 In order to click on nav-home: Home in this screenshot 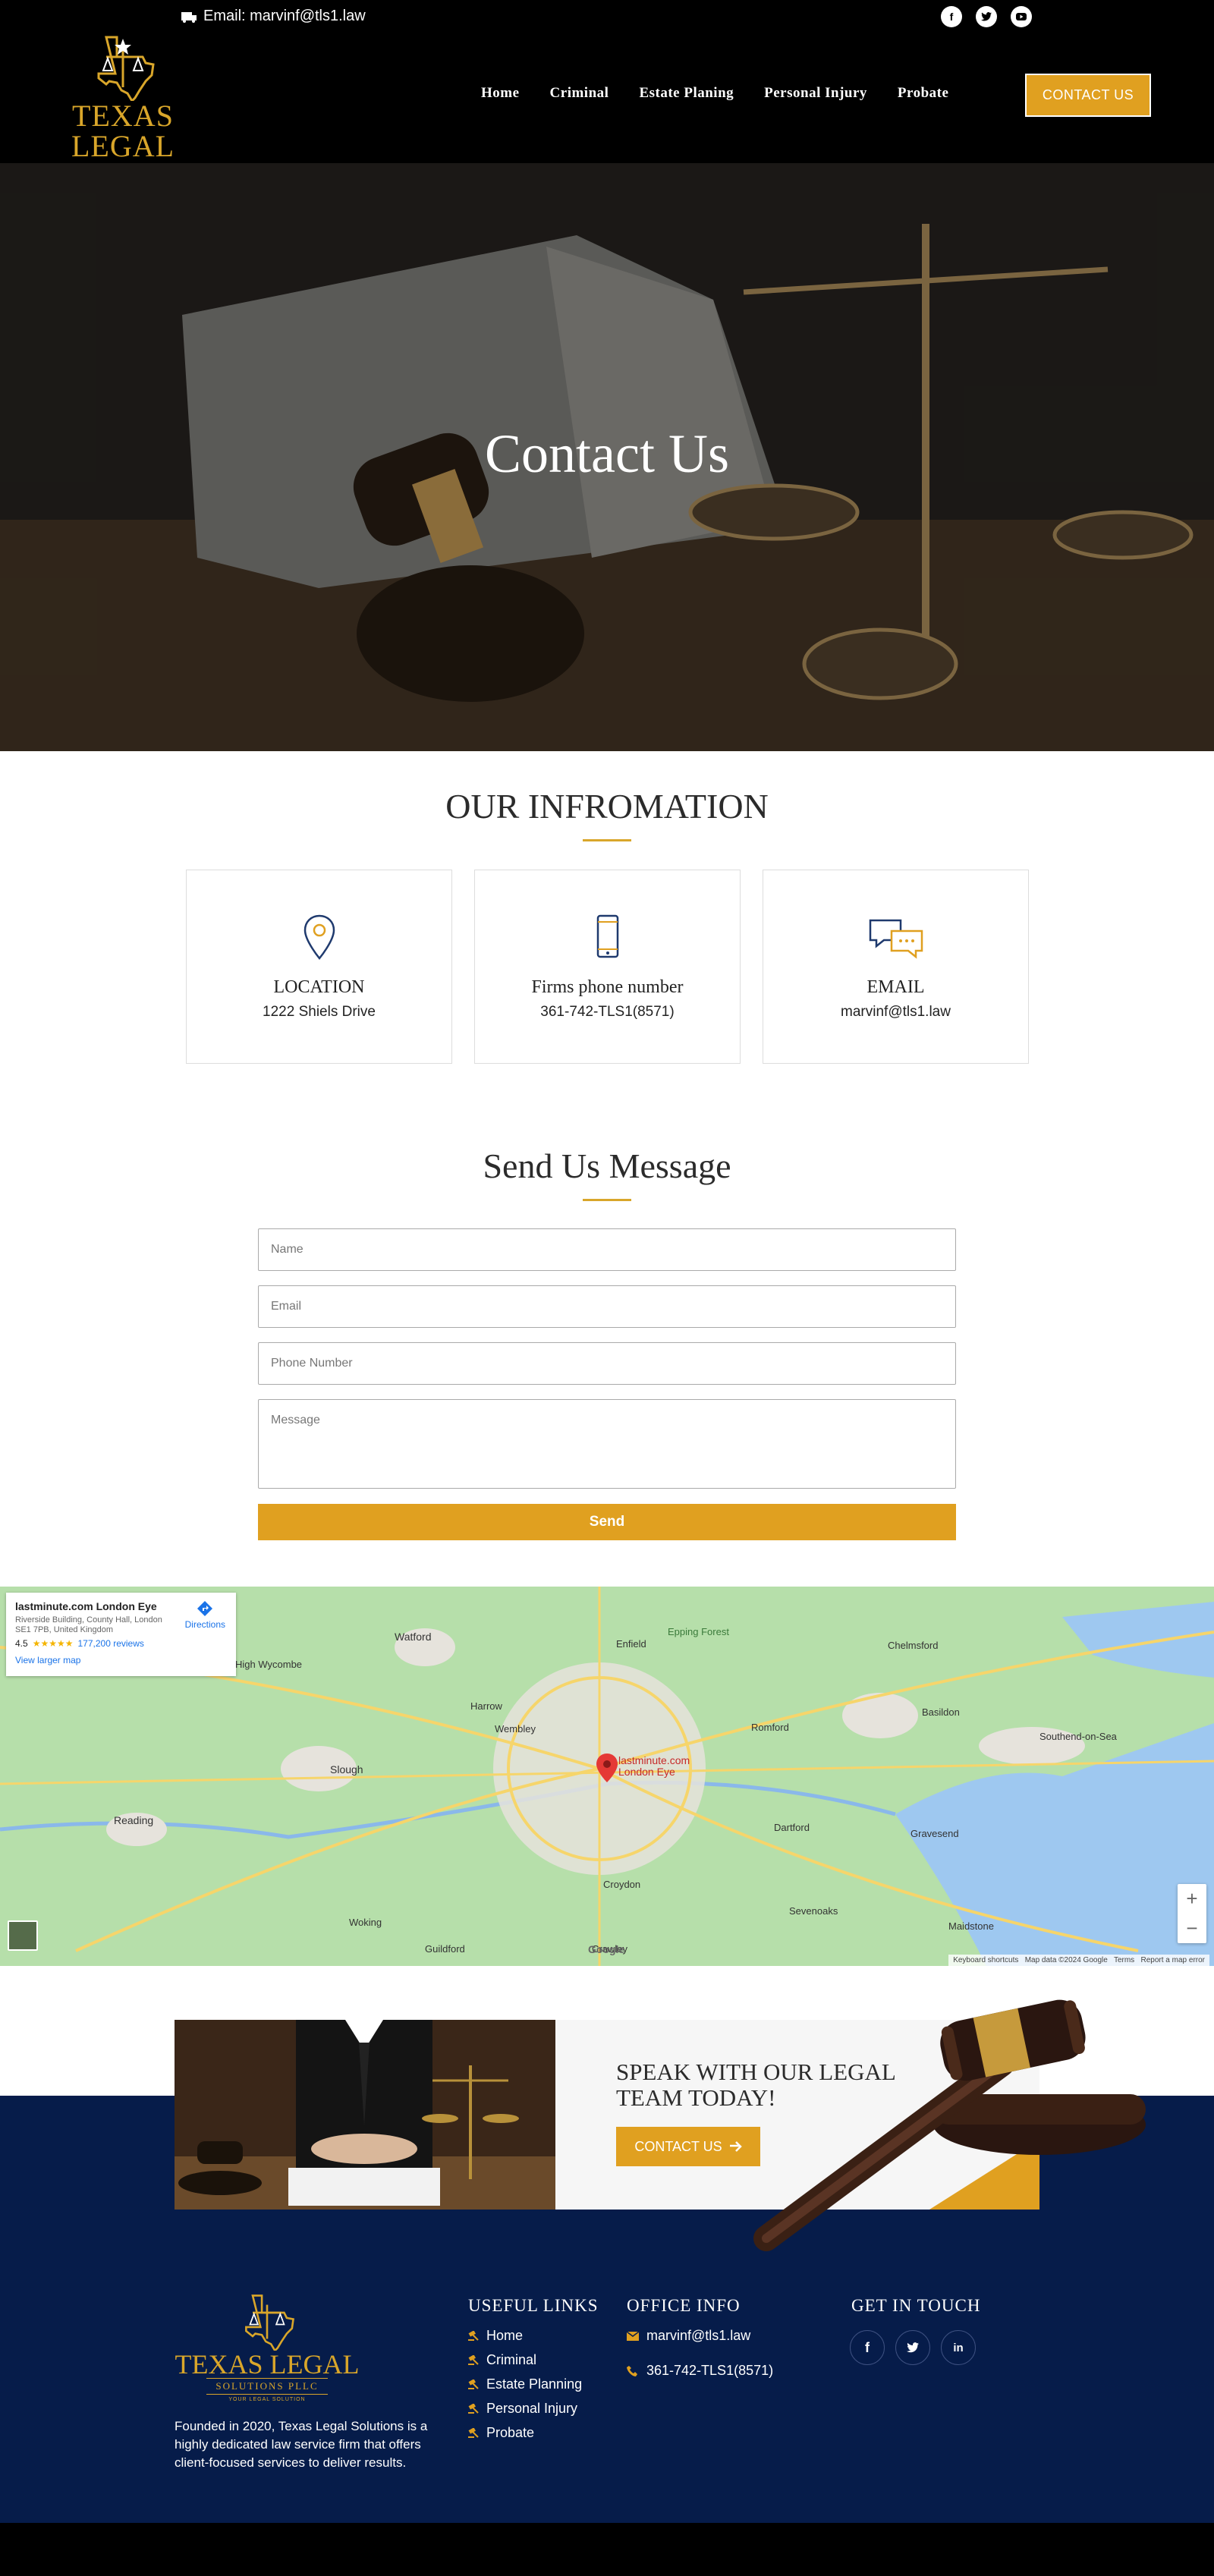, I will do `click(500, 93)`.